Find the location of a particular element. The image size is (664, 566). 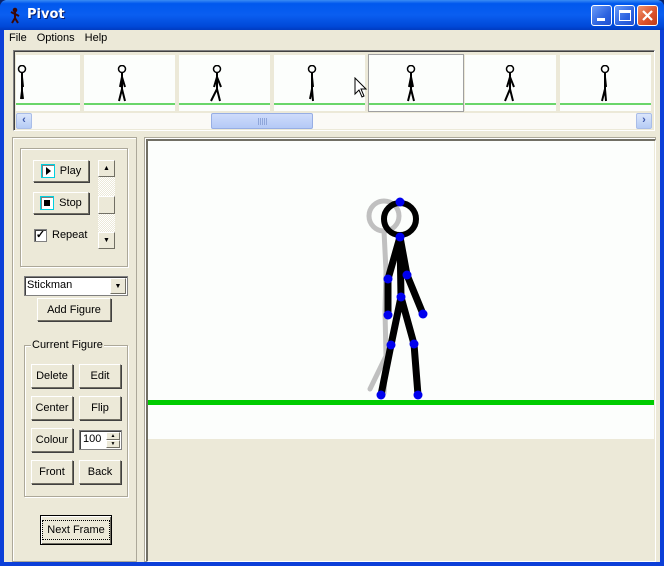

stop-button: Stop is located at coordinates (61, 203).